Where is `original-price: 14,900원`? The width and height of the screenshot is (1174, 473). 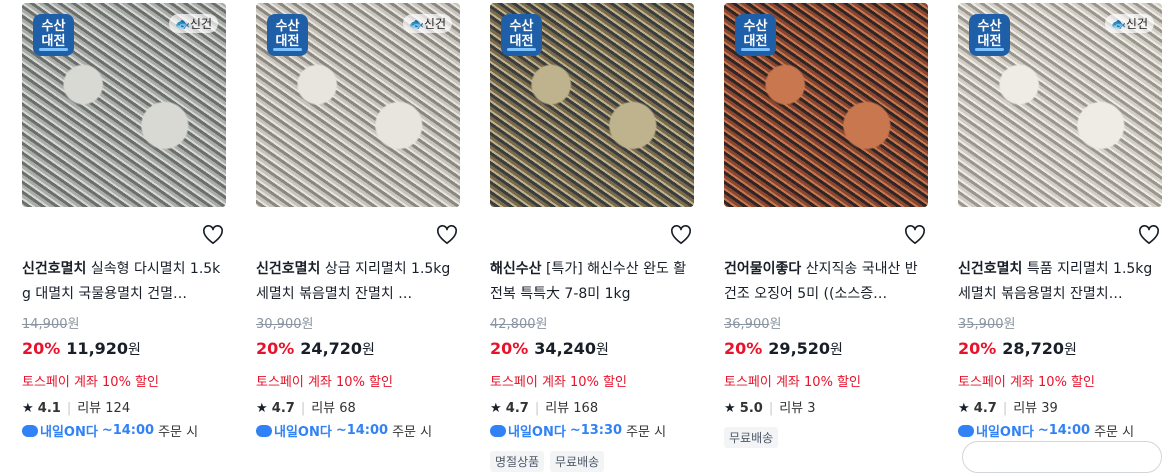
original-price: 14,900원 is located at coordinates (50, 322).